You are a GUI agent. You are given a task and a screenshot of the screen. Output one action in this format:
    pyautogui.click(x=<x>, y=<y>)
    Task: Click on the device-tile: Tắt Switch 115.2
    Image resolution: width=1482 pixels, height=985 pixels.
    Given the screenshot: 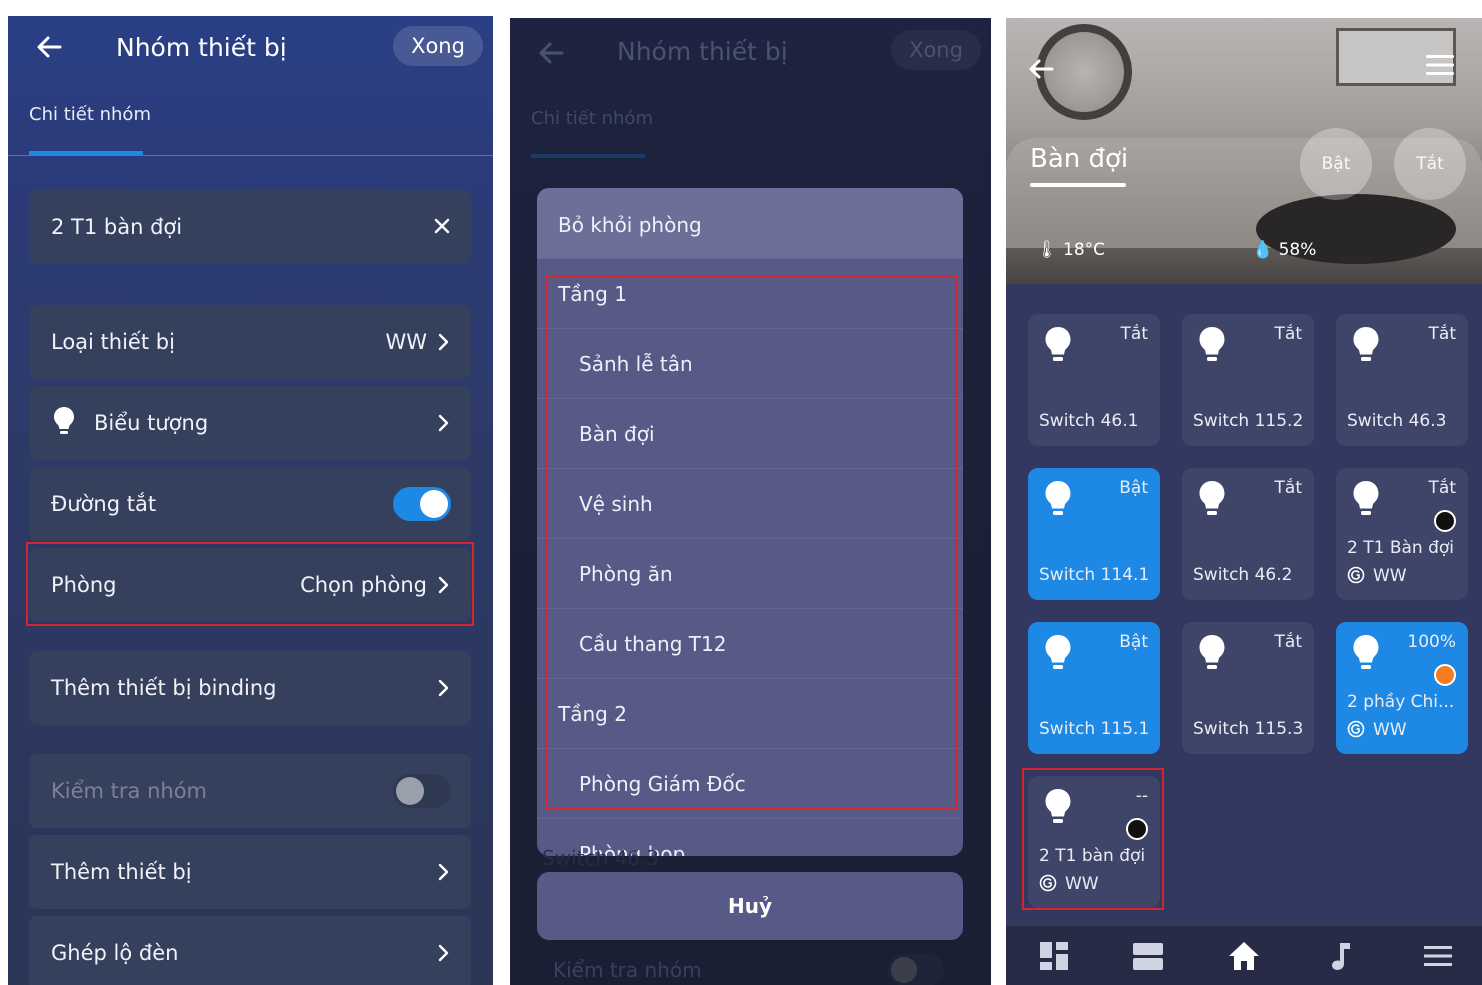 What is the action you would take?
    pyautogui.click(x=1248, y=380)
    